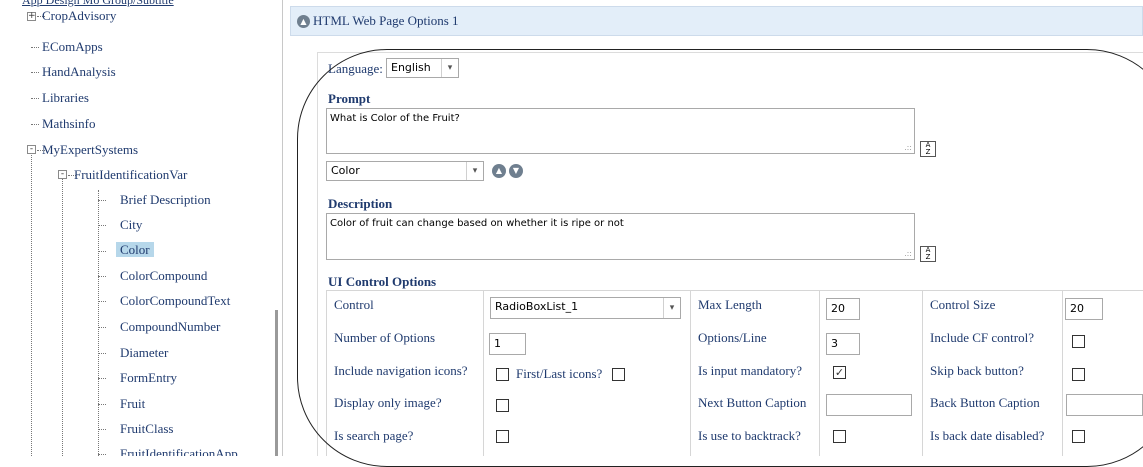  I want to click on include-nav-icons-checkbox, so click(502, 374).